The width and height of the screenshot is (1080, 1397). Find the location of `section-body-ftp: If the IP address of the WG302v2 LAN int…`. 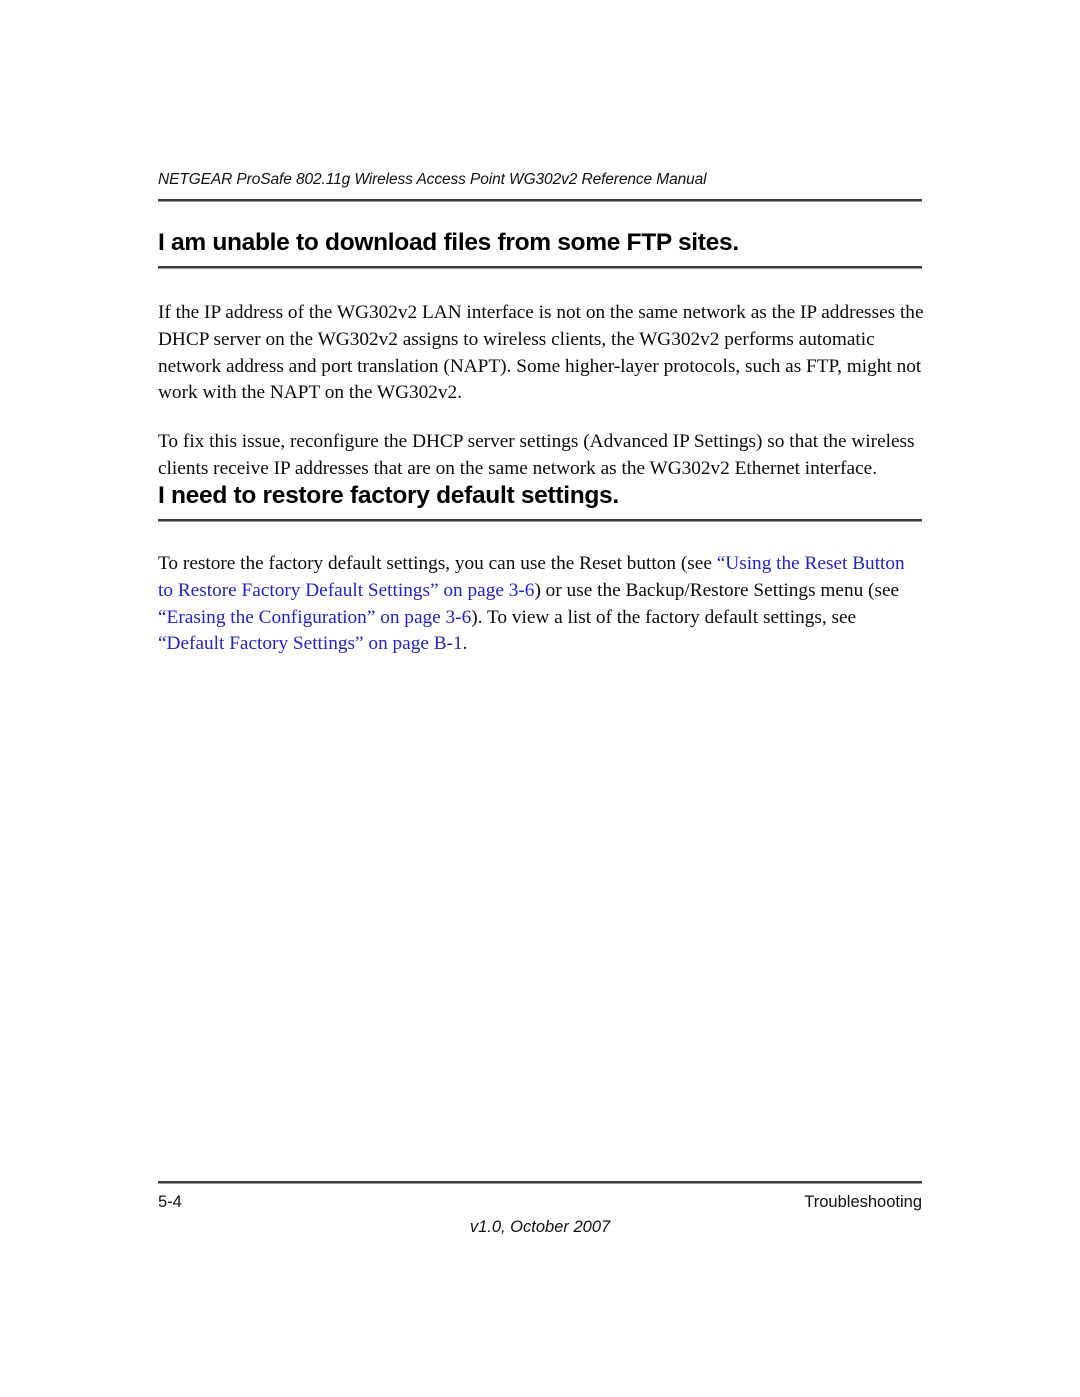

section-body-ftp: If the IP address of the WG302v2 LAN int… is located at coordinates (541, 391).